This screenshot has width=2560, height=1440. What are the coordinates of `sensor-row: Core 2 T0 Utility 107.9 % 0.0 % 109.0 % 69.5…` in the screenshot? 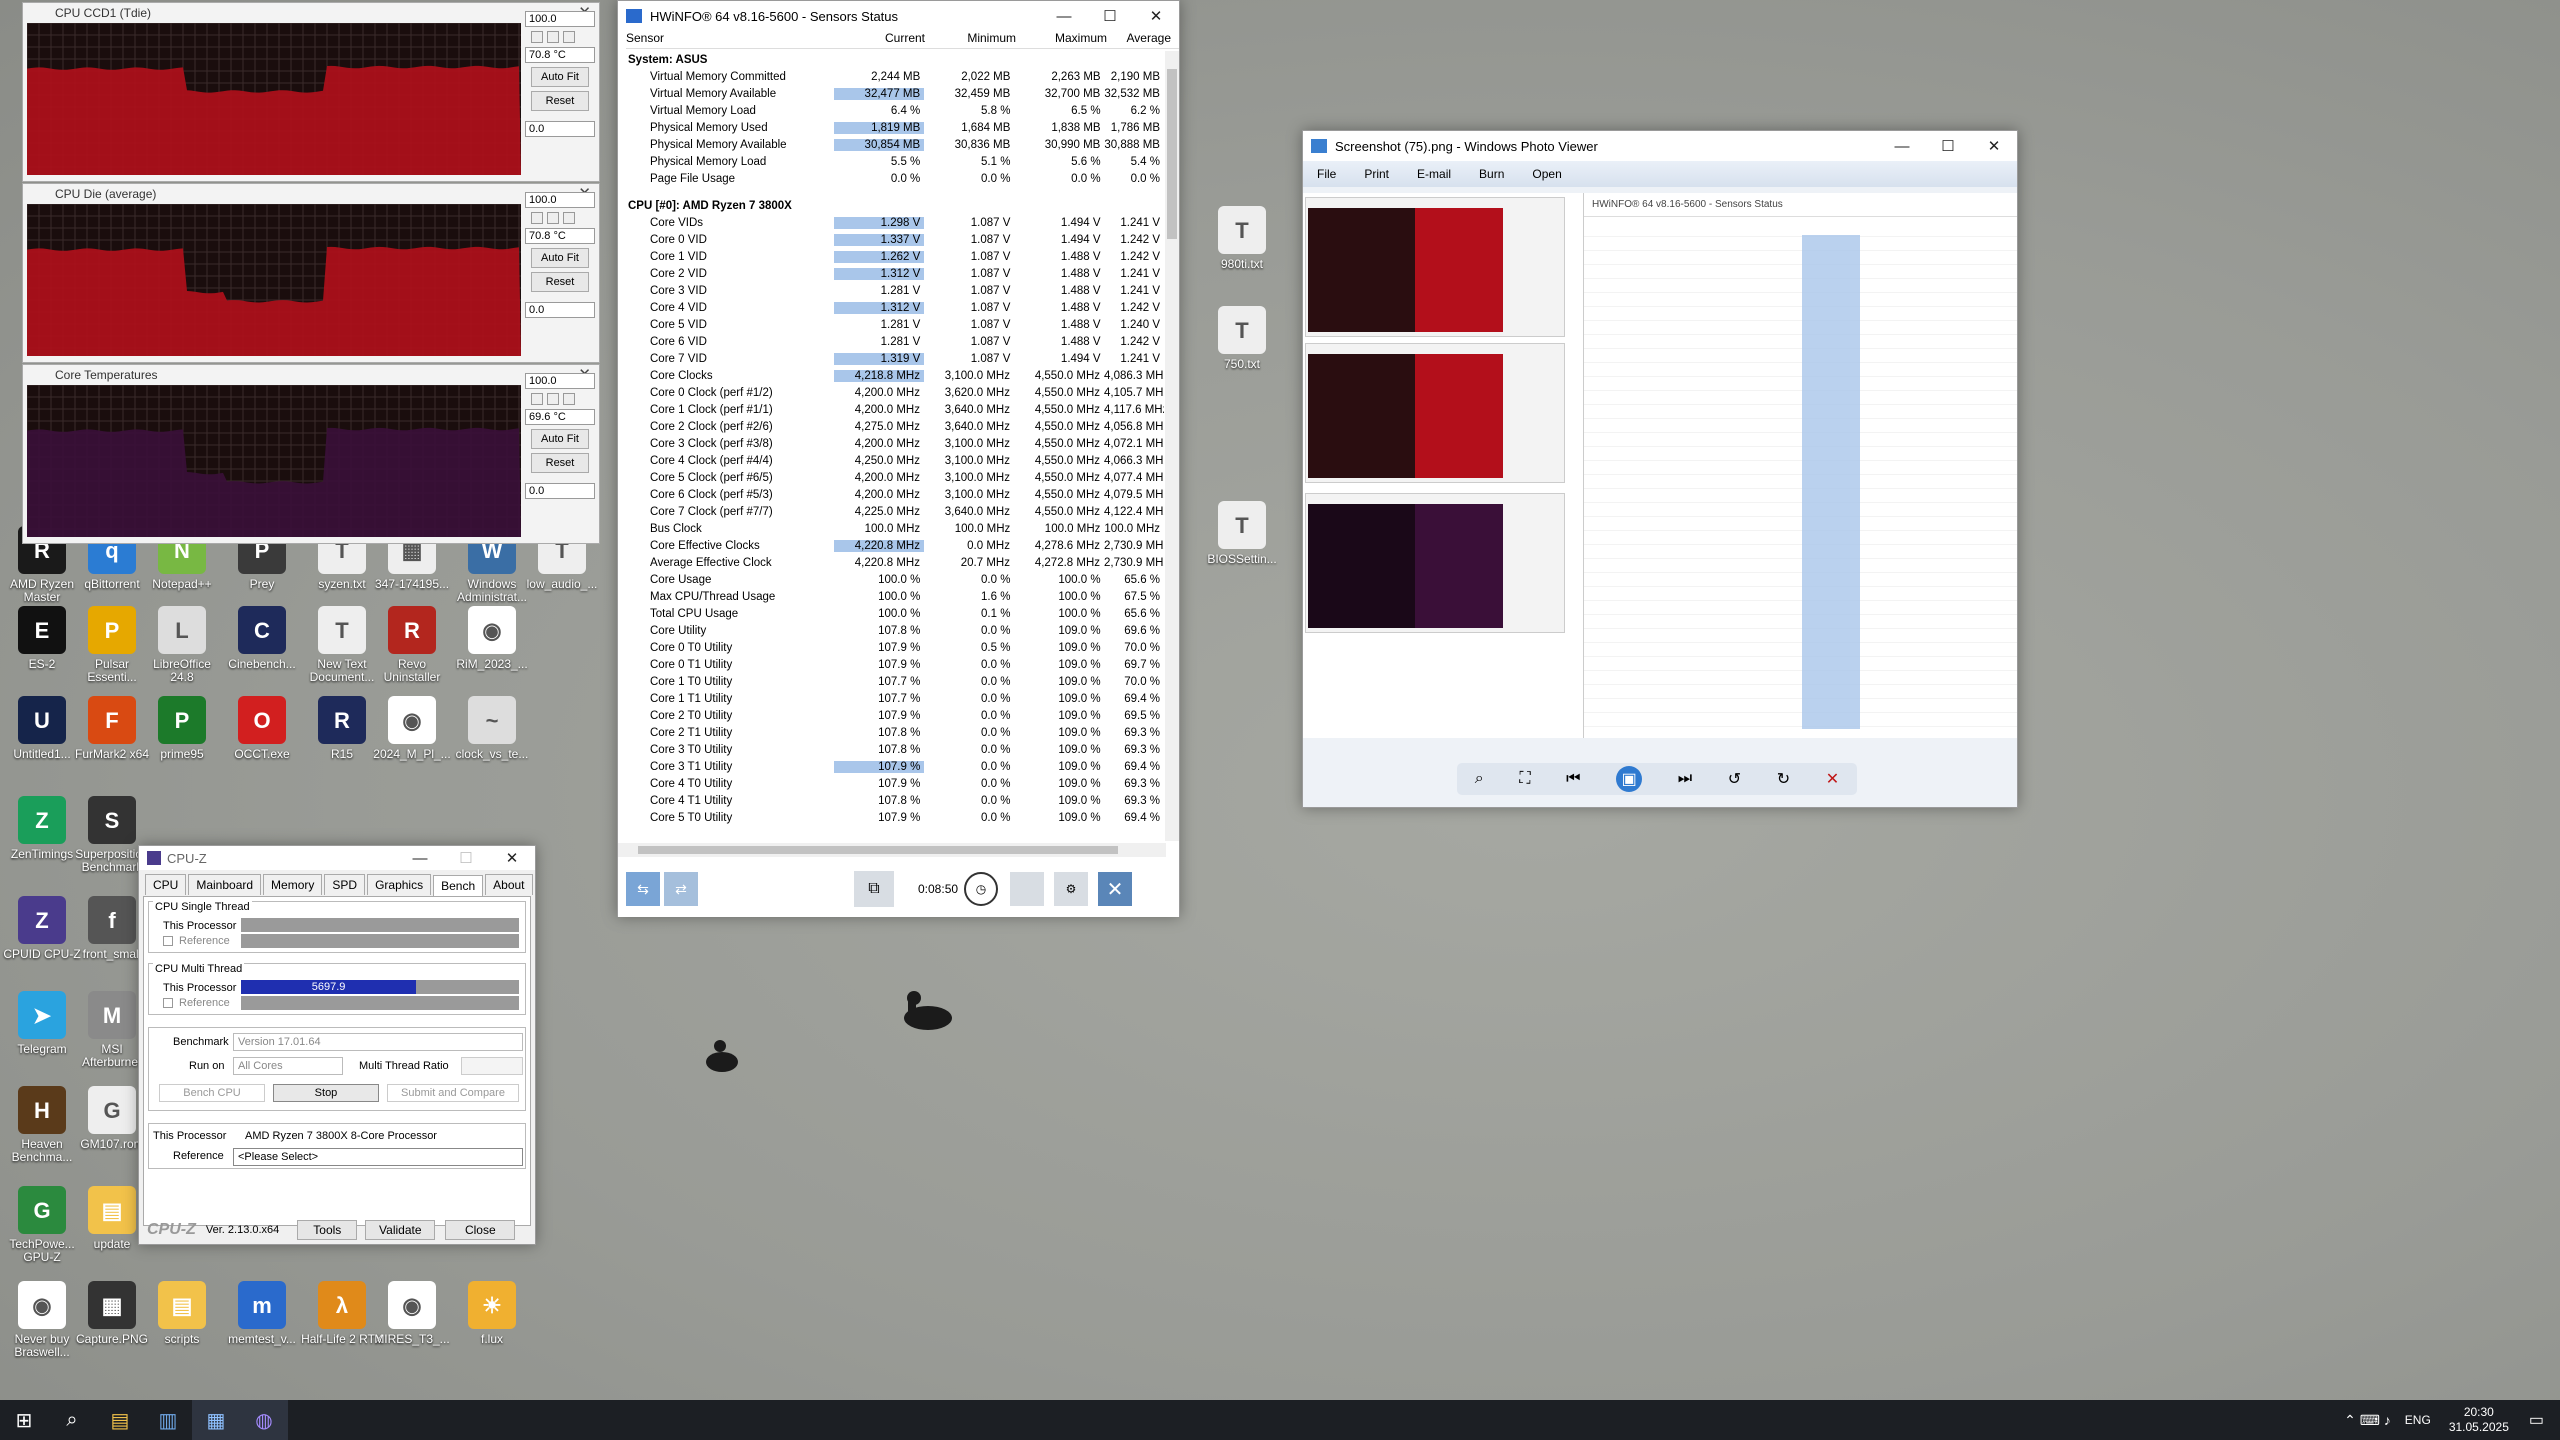 It's located at (894, 715).